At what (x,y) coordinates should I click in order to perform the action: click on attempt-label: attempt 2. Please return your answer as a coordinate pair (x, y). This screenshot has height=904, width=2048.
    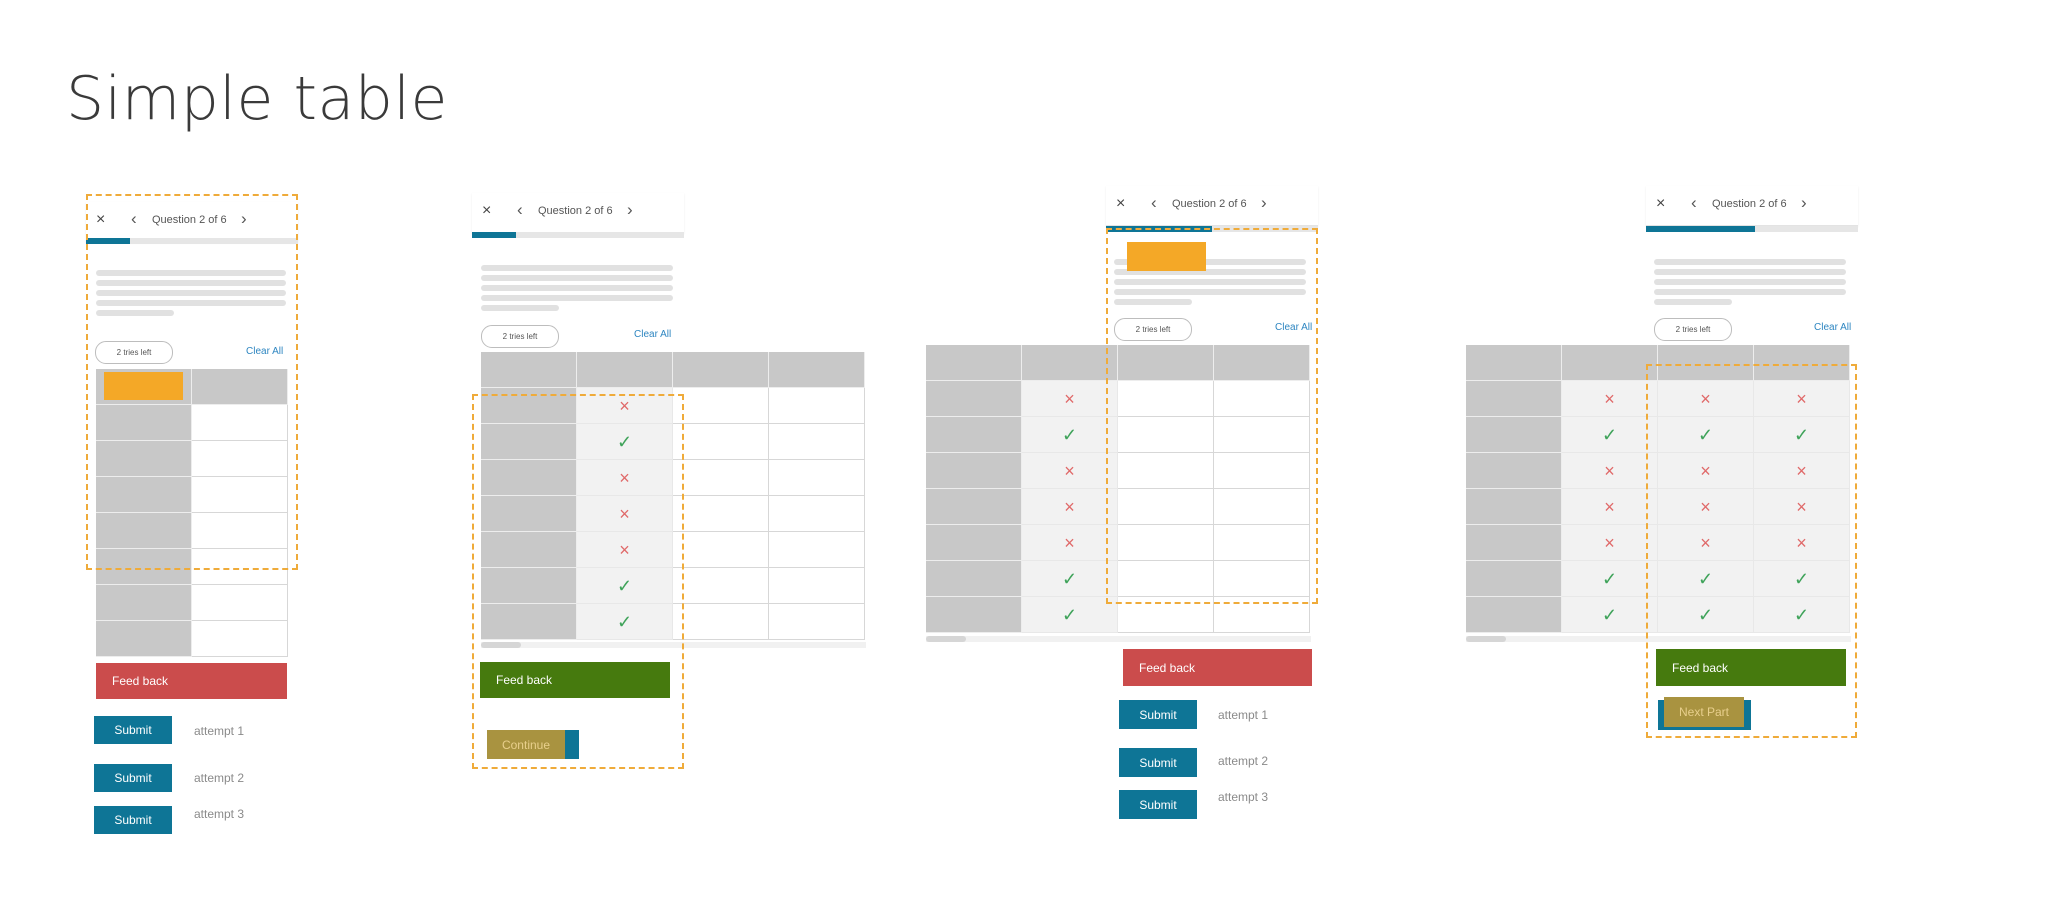
    Looking at the image, I should click on (219, 778).